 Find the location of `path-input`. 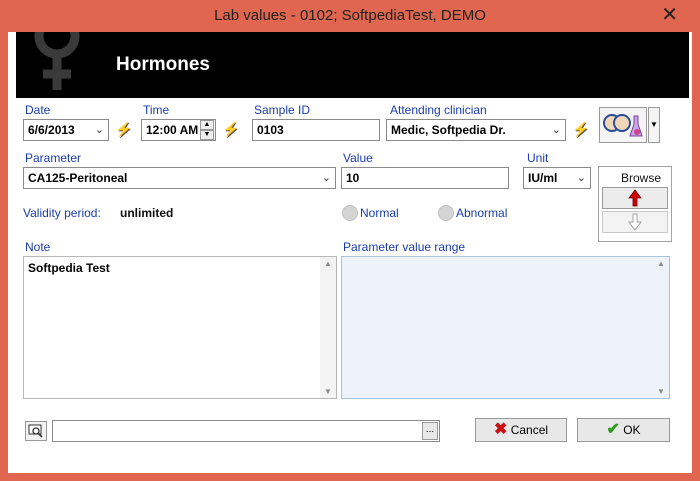

path-input is located at coordinates (246, 431).